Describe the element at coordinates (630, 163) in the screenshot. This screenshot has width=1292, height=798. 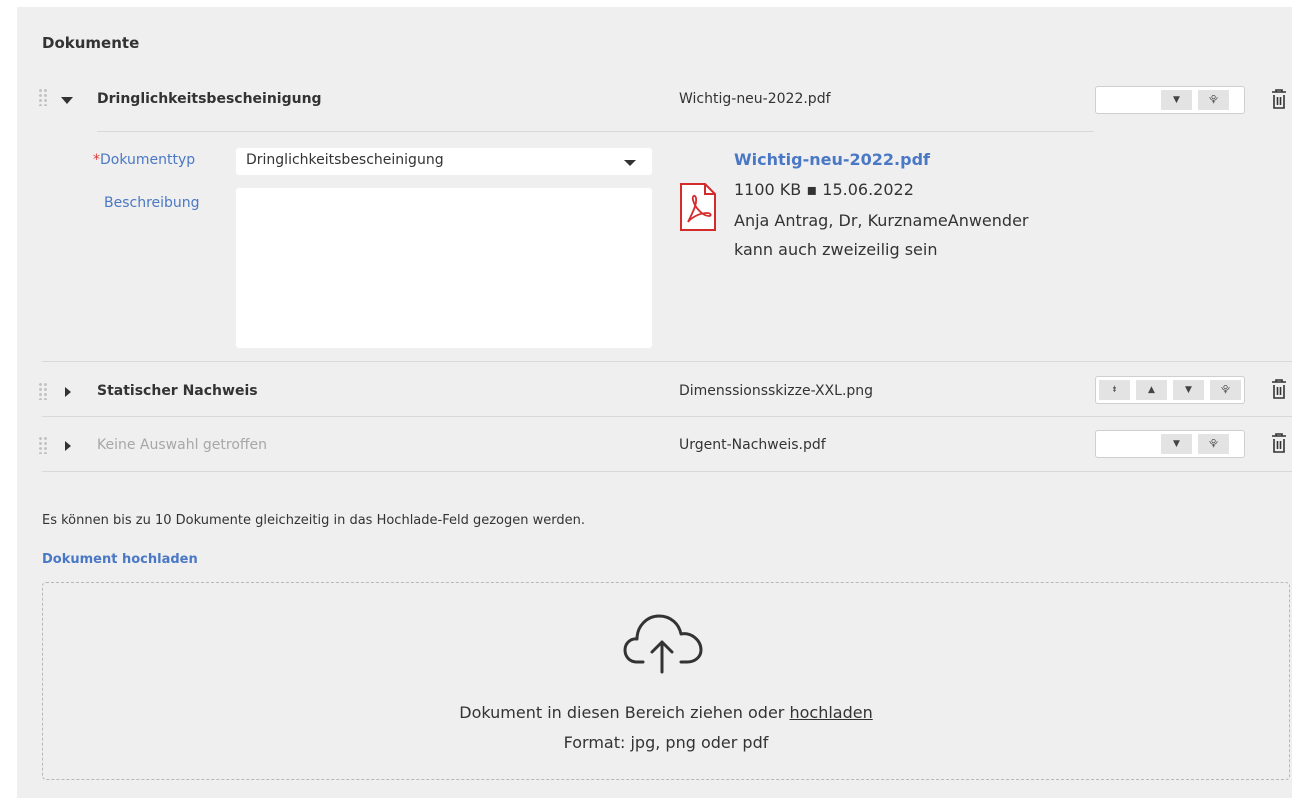
I see `chevron-down-icon` at that location.